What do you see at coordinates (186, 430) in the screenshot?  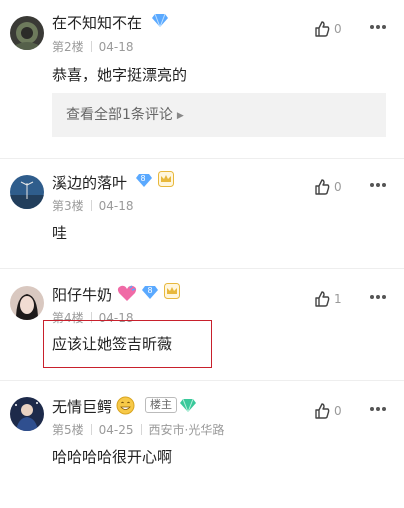 I see `post-location: 西安市·光华路` at bounding box center [186, 430].